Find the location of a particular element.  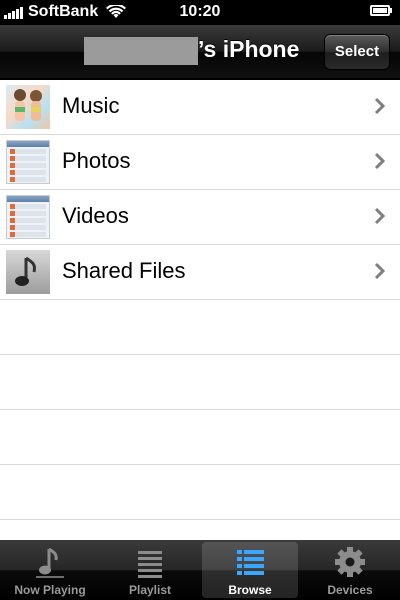

gear-icon is located at coordinates (350, 562).